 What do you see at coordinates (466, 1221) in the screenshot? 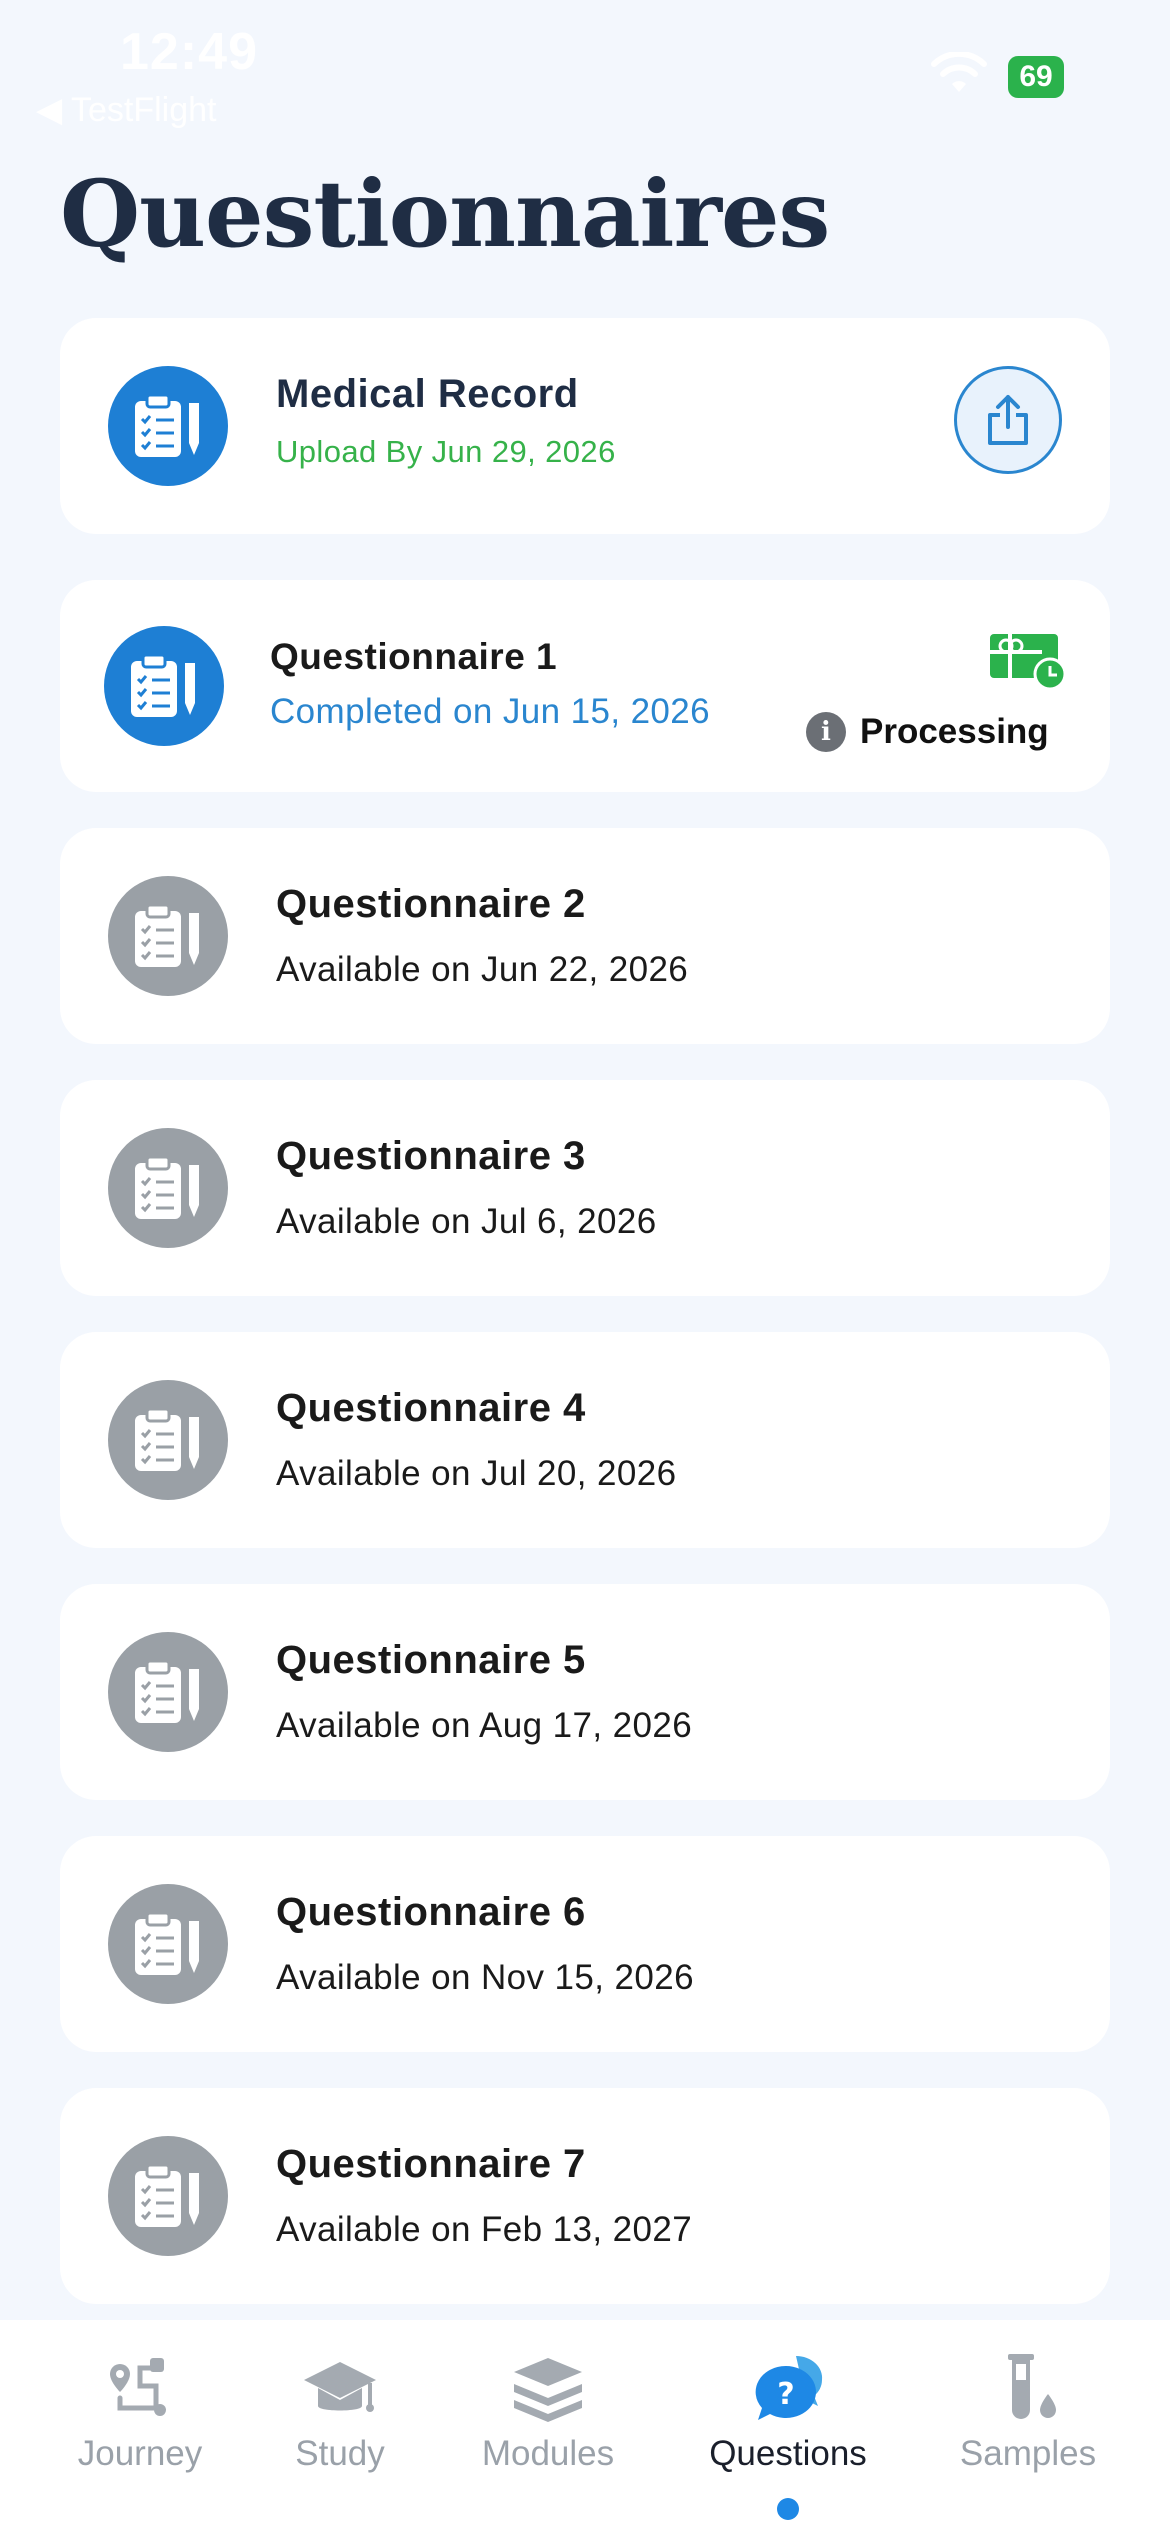
I see `questionnaire-available-date: Available on Jul 6, 2026` at bounding box center [466, 1221].